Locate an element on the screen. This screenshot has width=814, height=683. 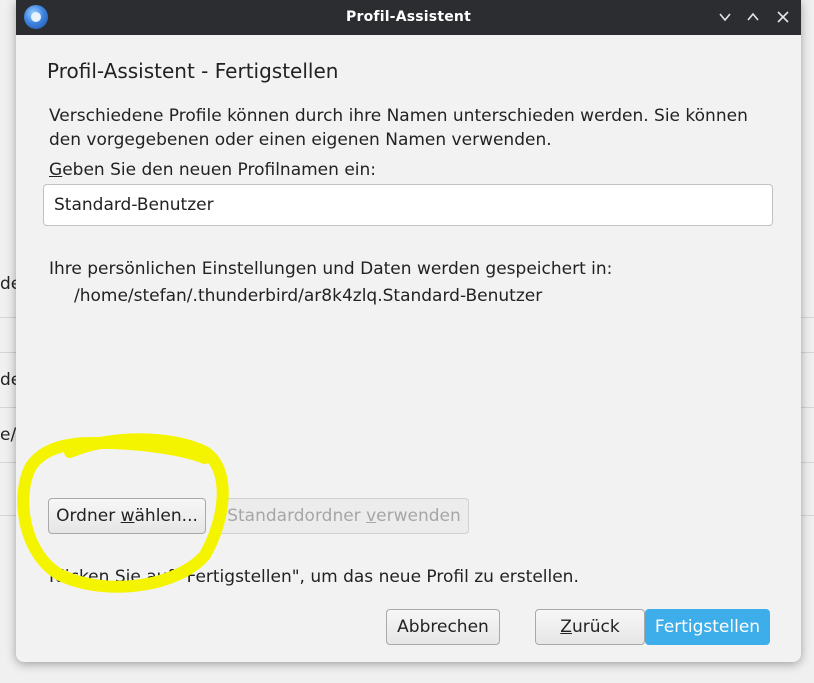
accelerator-key: w is located at coordinates (127, 516).